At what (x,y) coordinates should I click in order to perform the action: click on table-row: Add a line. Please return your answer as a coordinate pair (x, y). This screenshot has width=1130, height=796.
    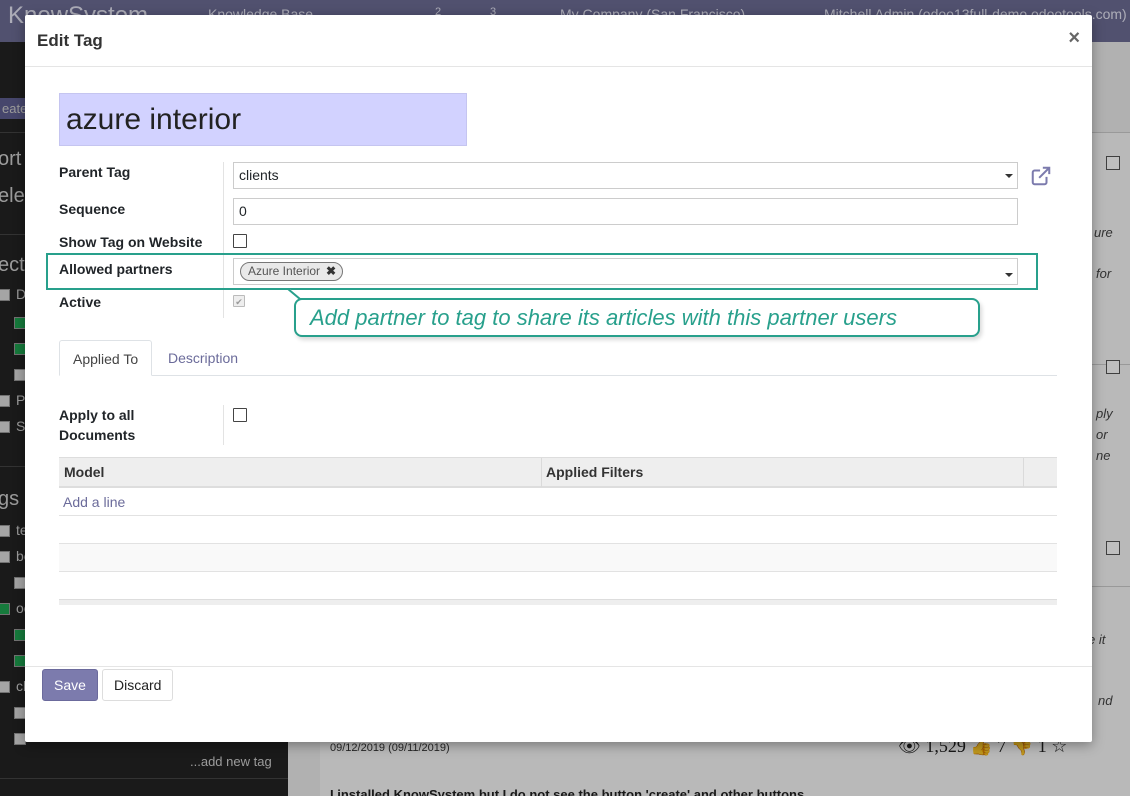
    Looking at the image, I should click on (558, 502).